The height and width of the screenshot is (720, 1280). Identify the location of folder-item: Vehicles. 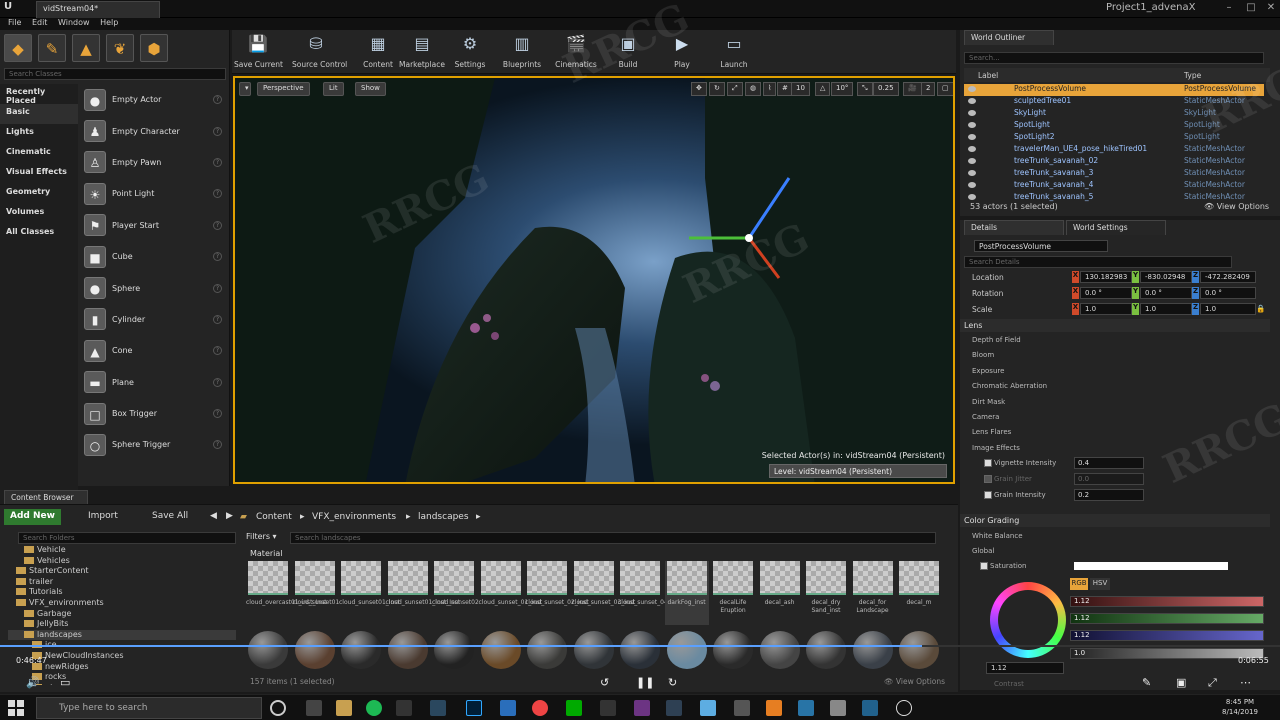
(122, 561).